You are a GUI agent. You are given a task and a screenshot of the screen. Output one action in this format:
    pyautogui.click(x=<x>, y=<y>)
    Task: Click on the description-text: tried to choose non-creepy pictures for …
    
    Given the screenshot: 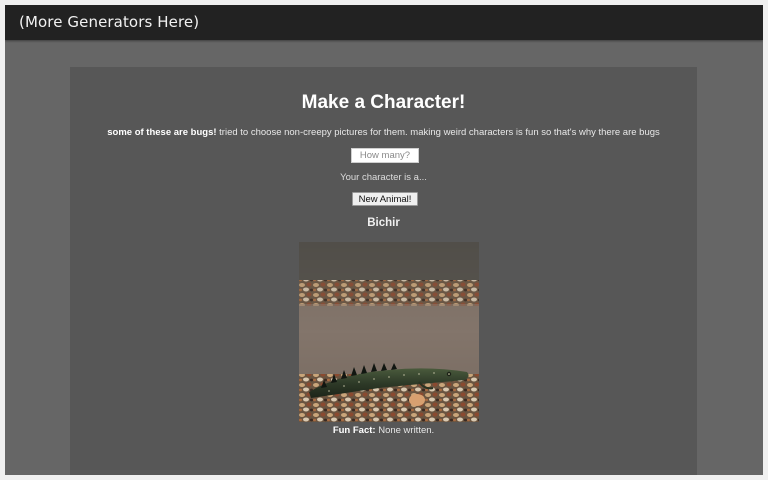 What is the action you would take?
    pyautogui.click(x=438, y=132)
    